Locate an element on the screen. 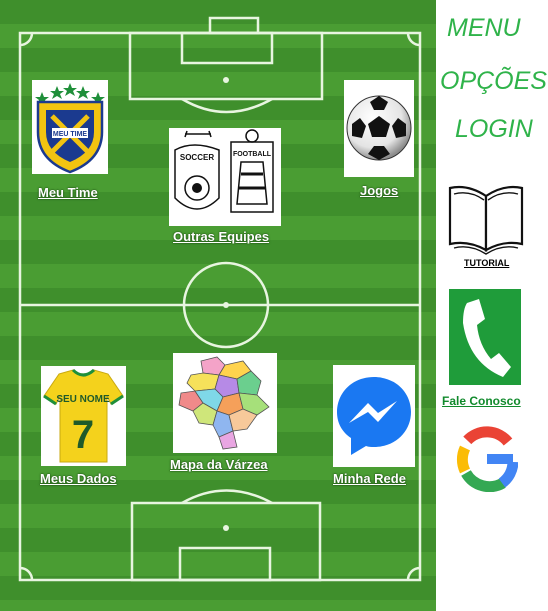  football-badge-text: FOOTBALL is located at coordinates (252, 154).